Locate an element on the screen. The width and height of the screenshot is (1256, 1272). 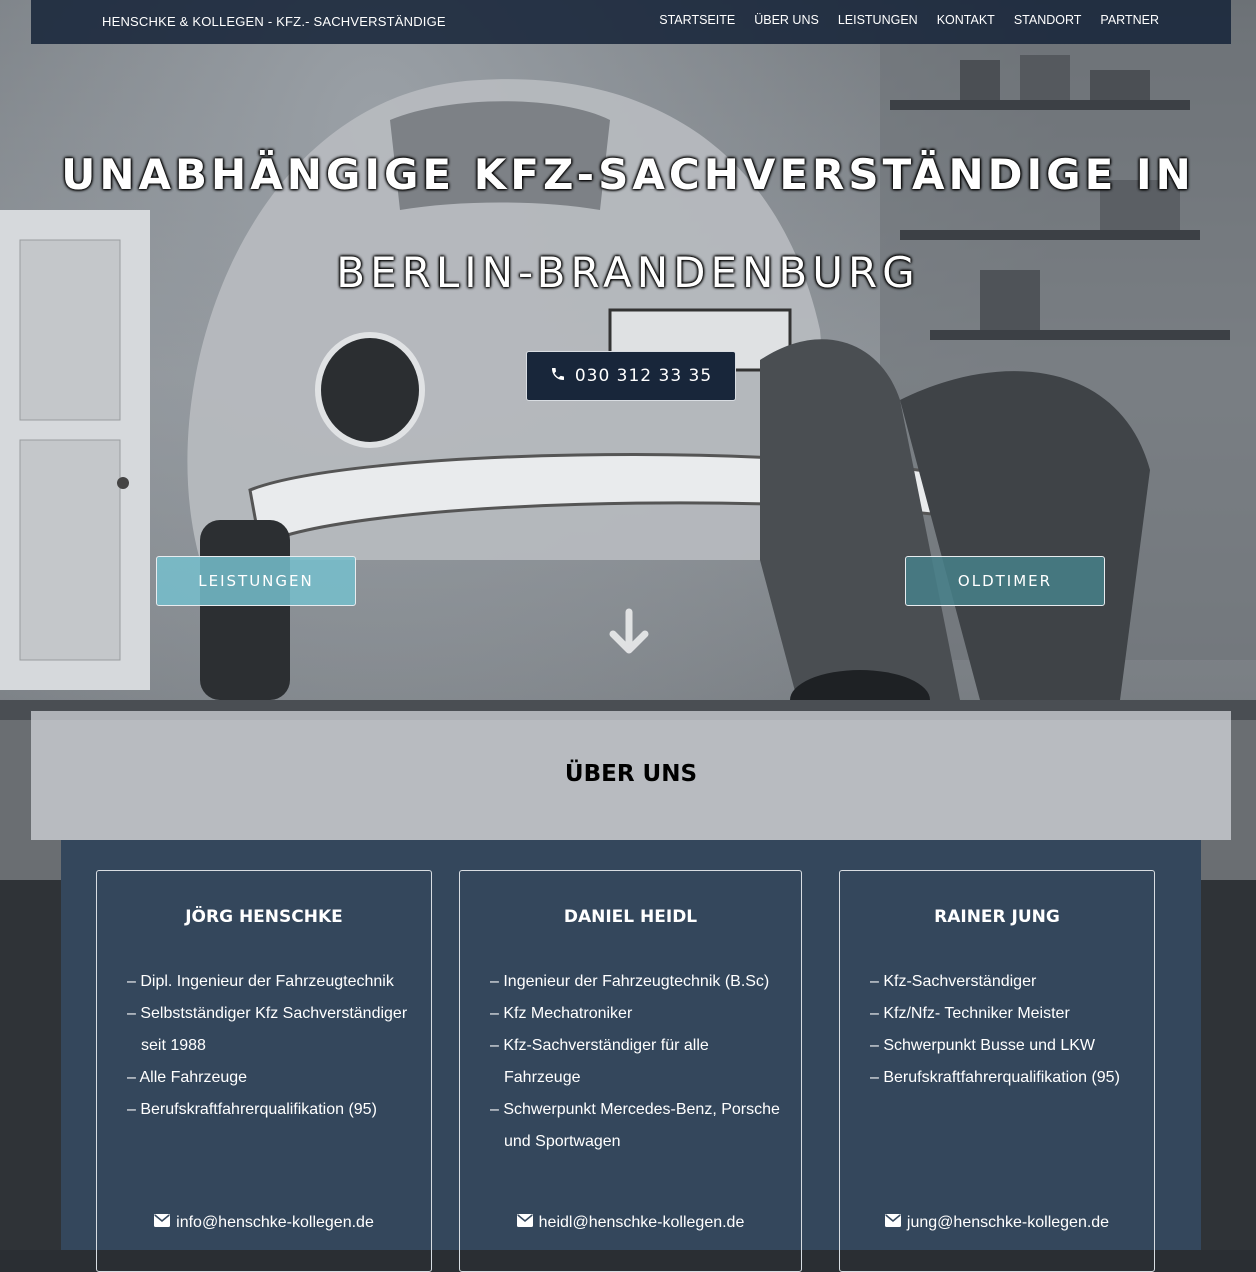
email-address: info@henschke-kollegen.de is located at coordinates (275, 1222).